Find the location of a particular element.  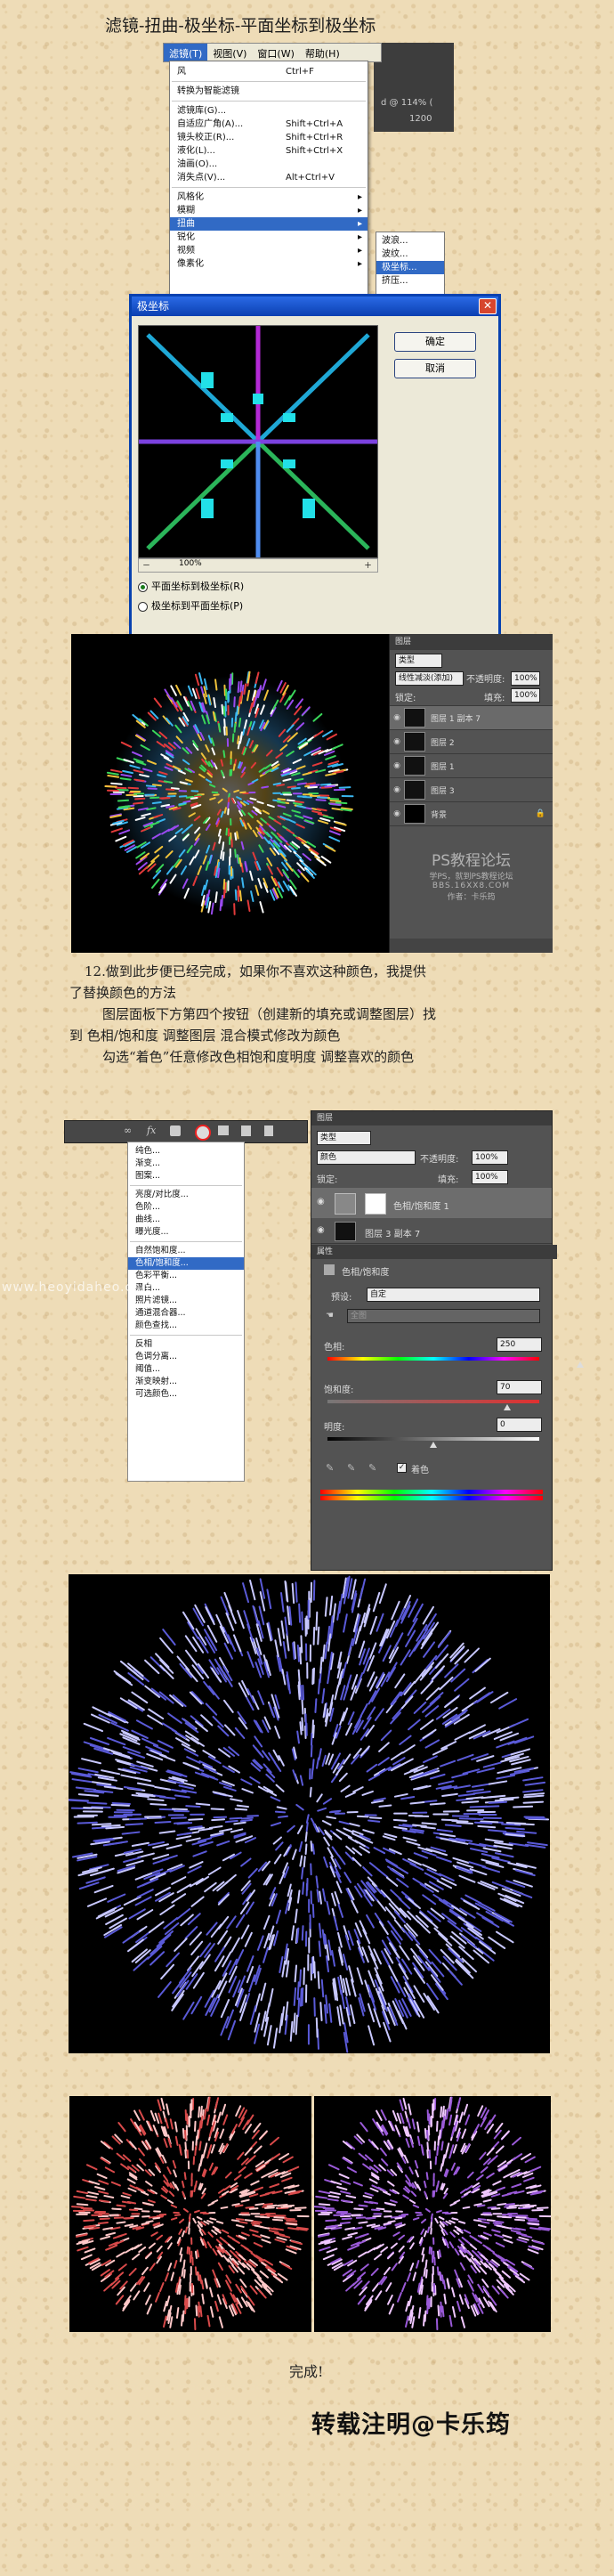

panel2-opacity-input: 100% is located at coordinates (490, 1157).